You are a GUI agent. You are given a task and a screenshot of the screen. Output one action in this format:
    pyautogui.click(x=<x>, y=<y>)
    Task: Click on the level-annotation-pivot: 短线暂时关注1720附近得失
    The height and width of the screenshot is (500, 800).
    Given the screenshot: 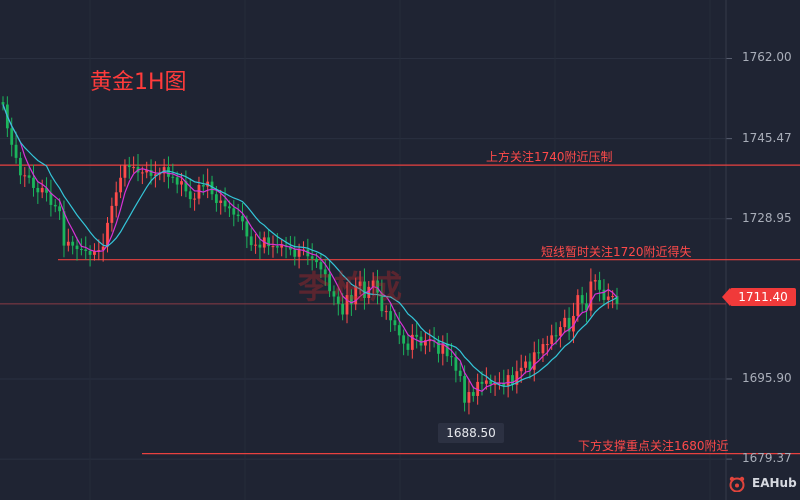 What is the action you would take?
    pyautogui.click(x=616, y=251)
    